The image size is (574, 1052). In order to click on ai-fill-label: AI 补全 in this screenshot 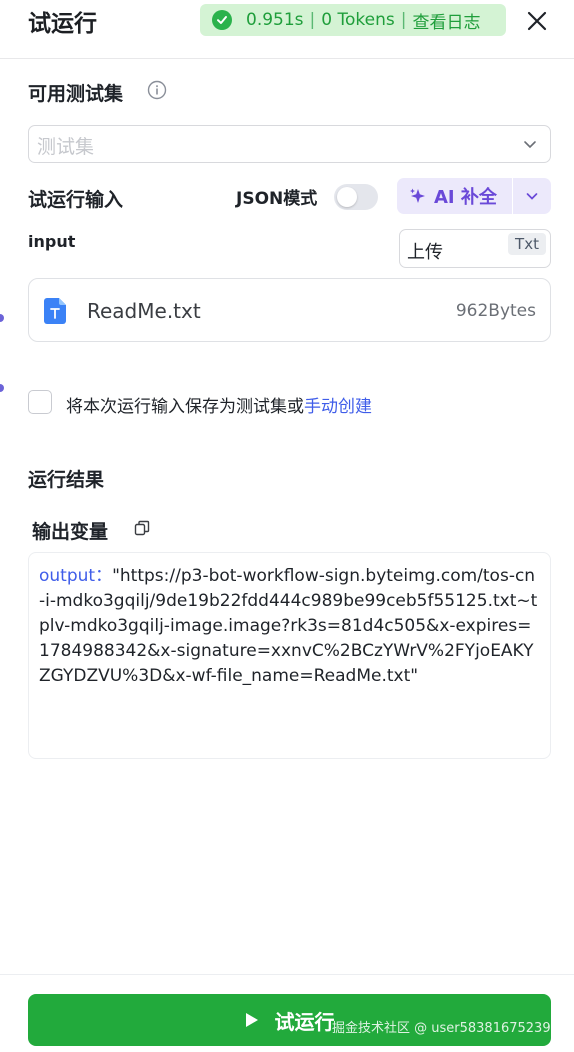, I will do `click(465, 197)`.